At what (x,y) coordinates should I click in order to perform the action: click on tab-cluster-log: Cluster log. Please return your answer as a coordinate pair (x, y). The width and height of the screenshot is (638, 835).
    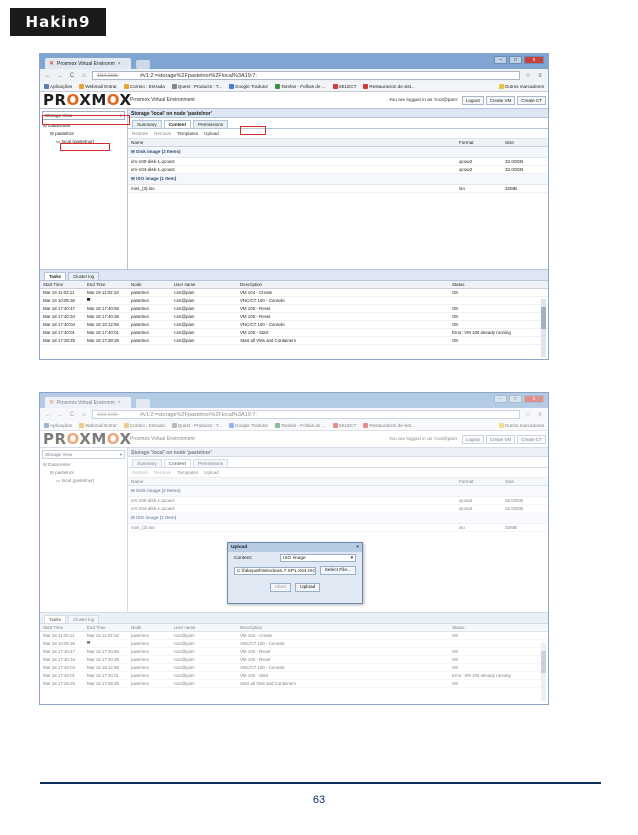
    Looking at the image, I should click on (84, 619).